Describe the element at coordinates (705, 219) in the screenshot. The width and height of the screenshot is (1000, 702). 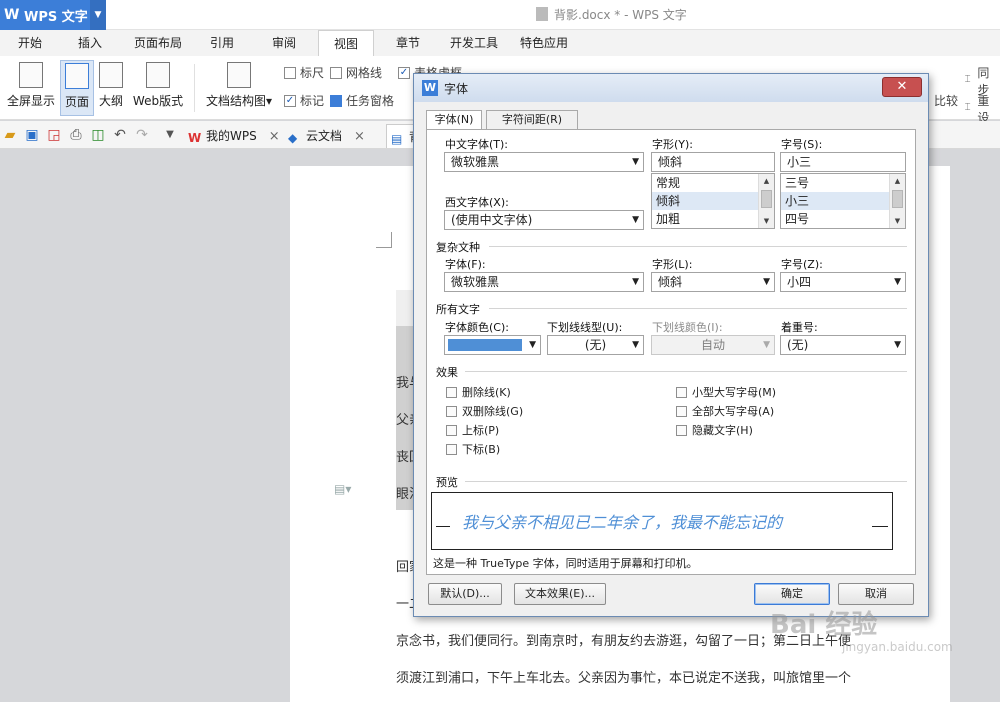
I see `list-item: 加粗` at that location.